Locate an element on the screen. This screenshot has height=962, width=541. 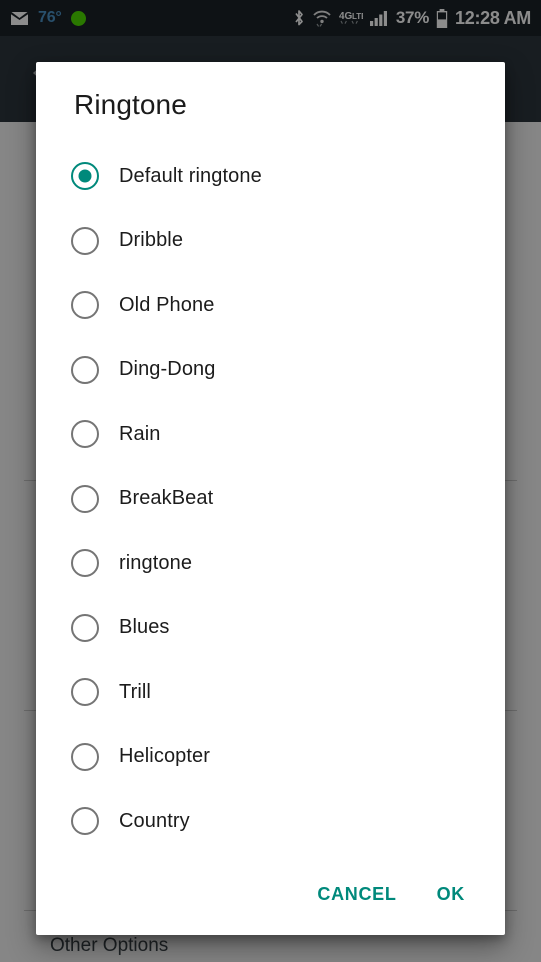
dialog-title: Ringtone is located at coordinates (130, 104).